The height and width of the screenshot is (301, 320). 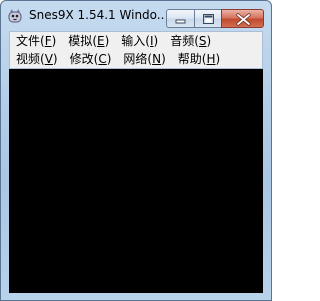 I want to click on menu-input: 输入(I), so click(x=139, y=41).